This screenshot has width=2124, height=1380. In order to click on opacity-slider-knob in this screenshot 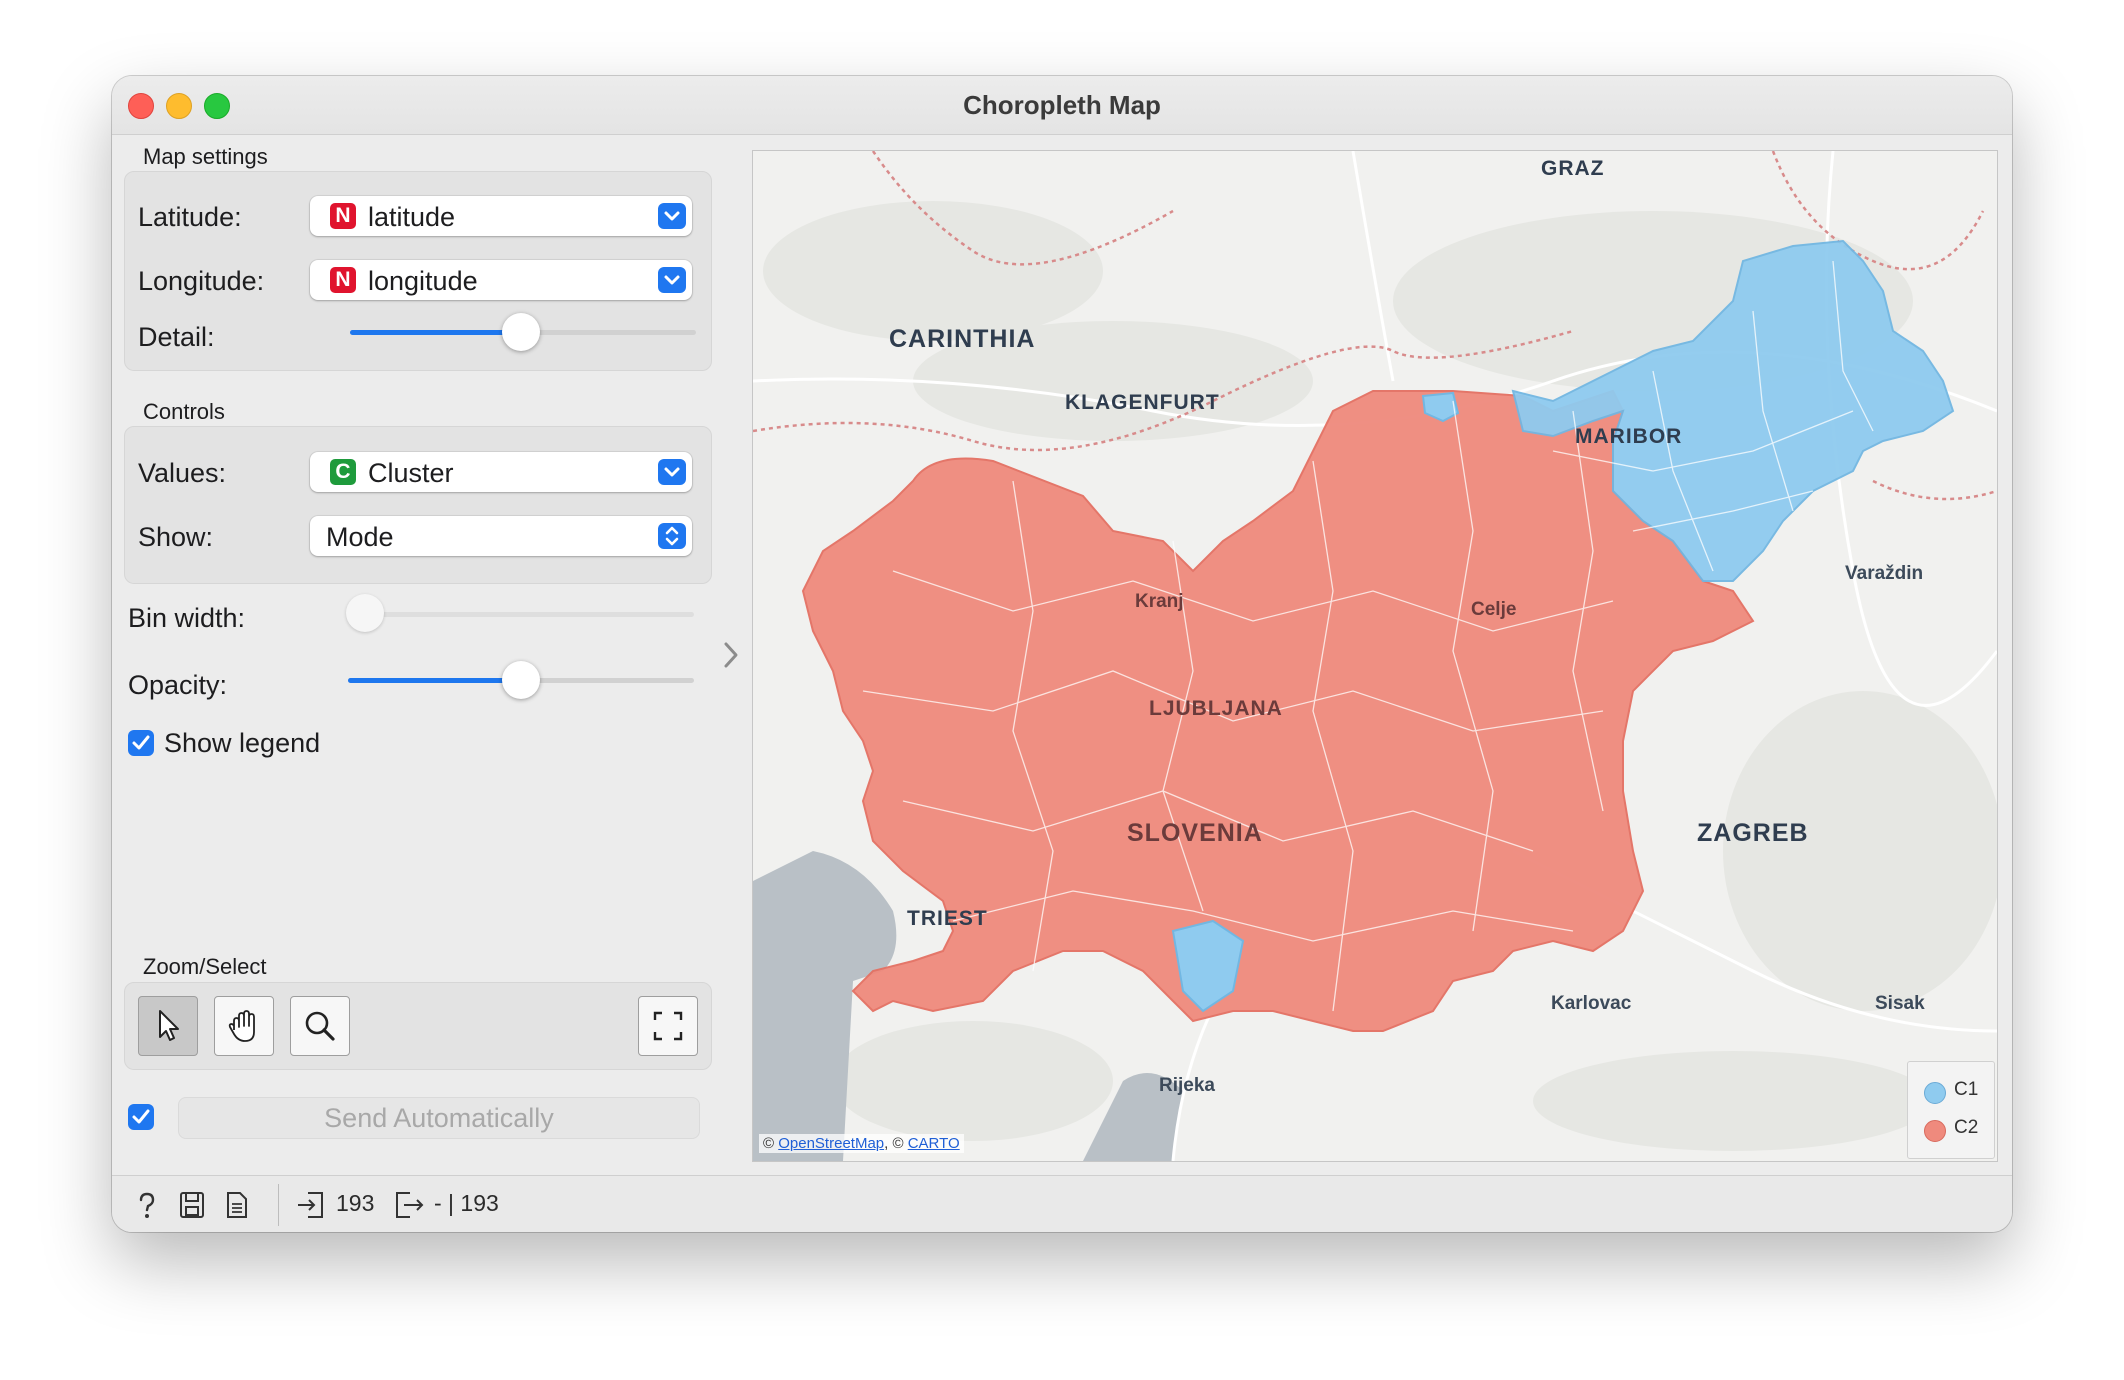, I will do `click(521, 680)`.